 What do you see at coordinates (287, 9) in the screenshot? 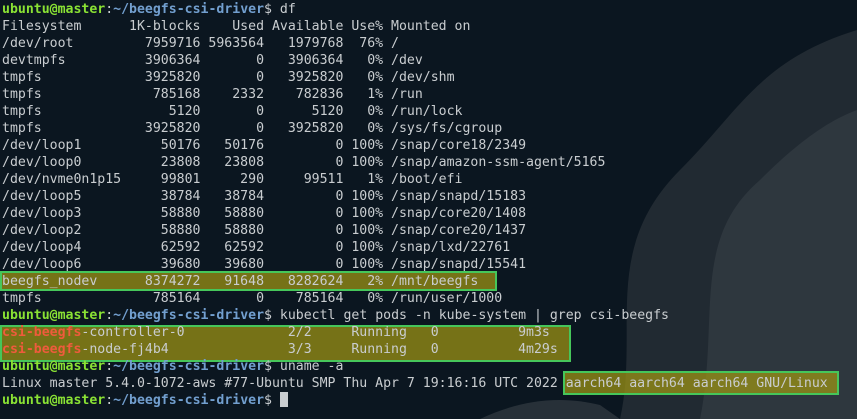
I see `command-text: df` at bounding box center [287, 9].